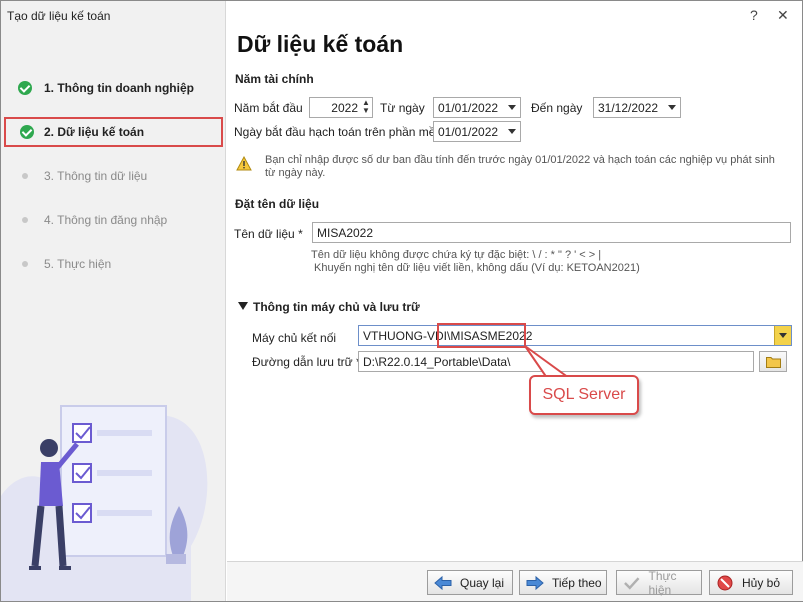 This screenshot has height=602, width=803. What do you see at coordinates (268, 108) in the screenshot?
I see `start-year-label: Năm bắt đầu` at bounding box center [268, 108].